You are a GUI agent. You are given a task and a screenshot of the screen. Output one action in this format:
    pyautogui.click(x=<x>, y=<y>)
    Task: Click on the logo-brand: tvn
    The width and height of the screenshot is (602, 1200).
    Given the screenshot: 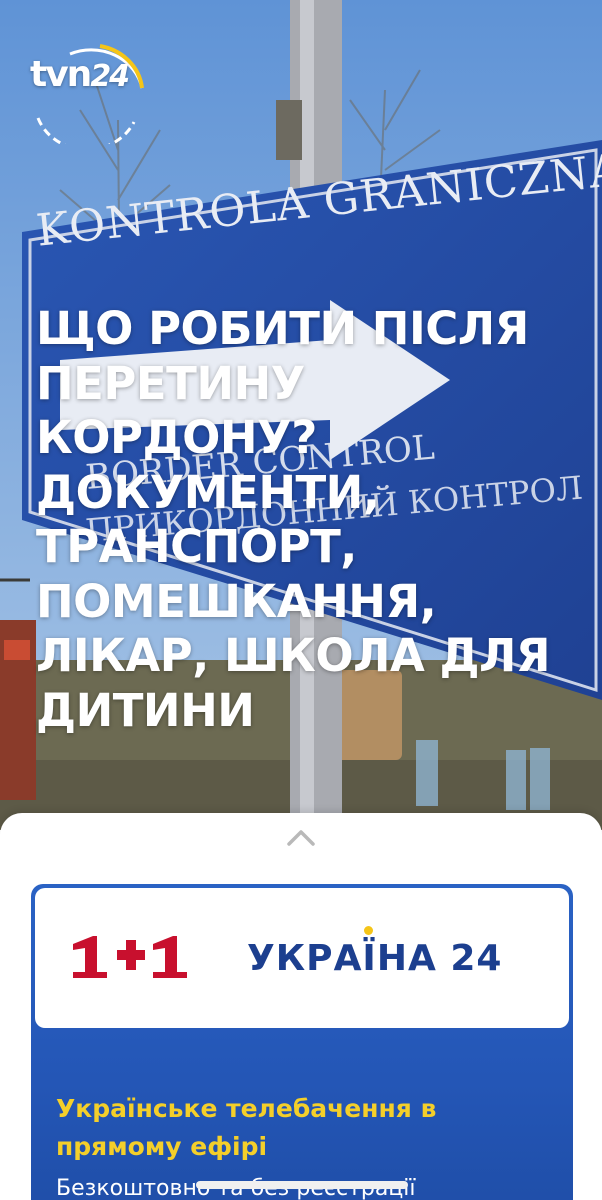 What is the action you would take?
    pyautogui.click(x=61, y=74)
    